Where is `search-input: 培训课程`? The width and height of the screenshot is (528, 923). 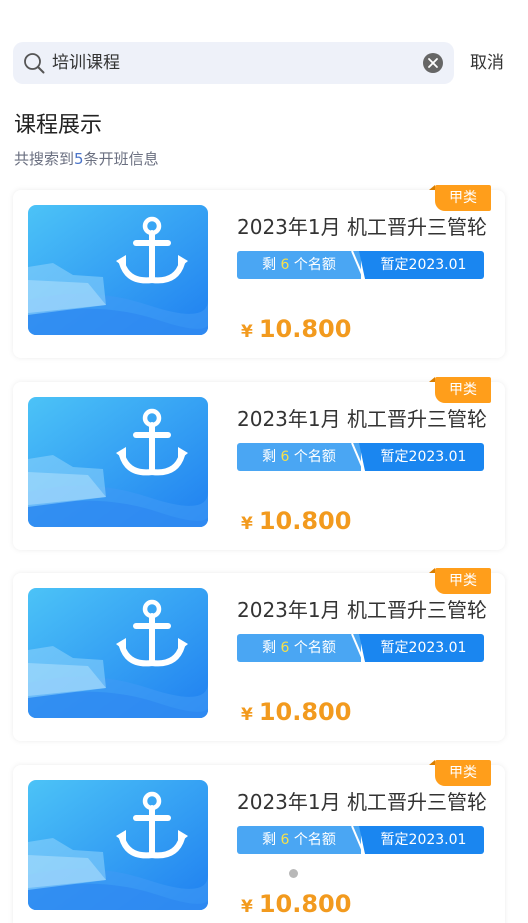
search-input: 培训课程 is located at coordinates (86, 63).